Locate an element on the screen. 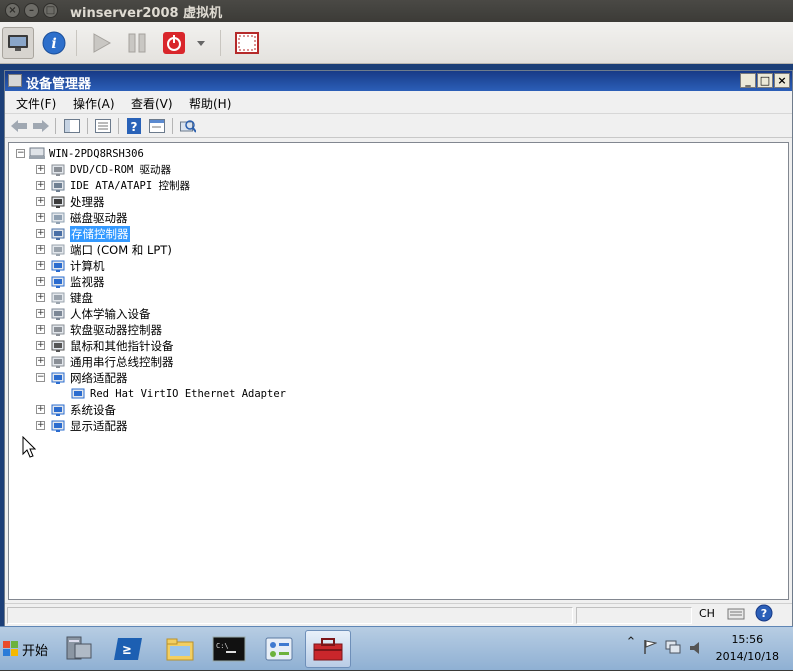 This screenshot has height=671, width=793. clock: 15:56 2014/10/18 is located at coordinates (747, 648).